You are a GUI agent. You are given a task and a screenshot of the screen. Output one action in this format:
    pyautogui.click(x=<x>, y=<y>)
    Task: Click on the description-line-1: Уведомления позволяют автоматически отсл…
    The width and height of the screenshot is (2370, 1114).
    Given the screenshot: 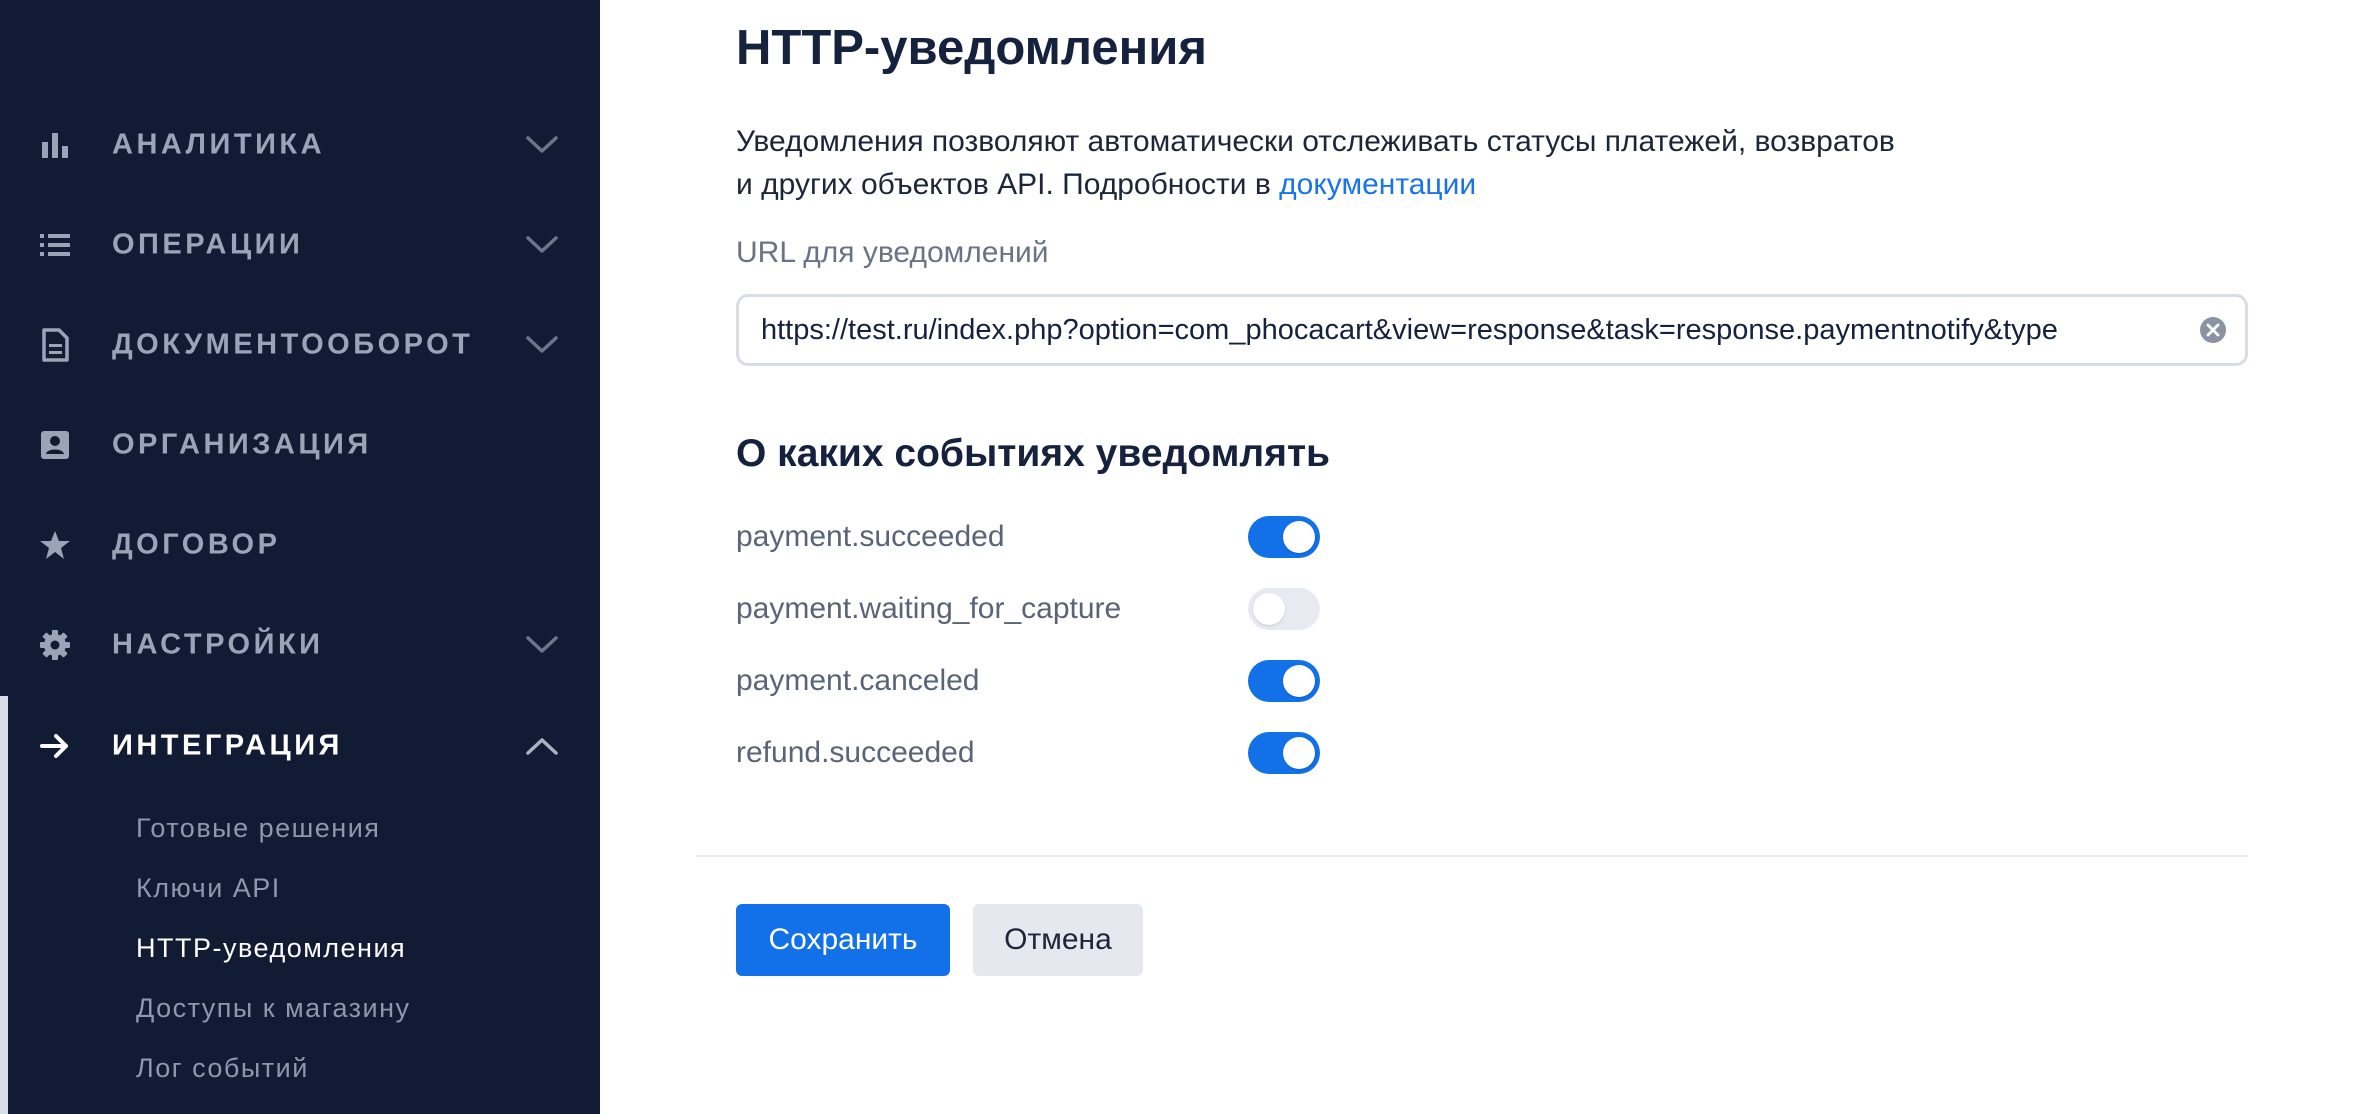 What is the action you would take?
    pyautogui.click(x=1315, y=141)
    